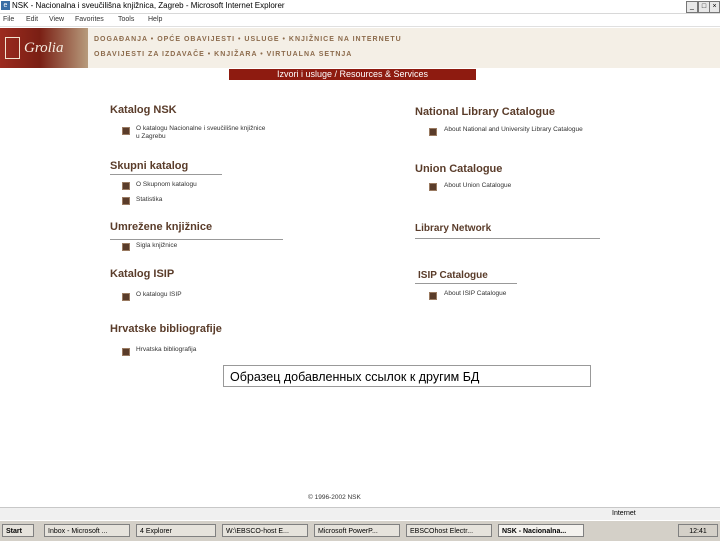 This screenshot has height=541, width=720. I want to click on start-button: Start, so click(18, 530).